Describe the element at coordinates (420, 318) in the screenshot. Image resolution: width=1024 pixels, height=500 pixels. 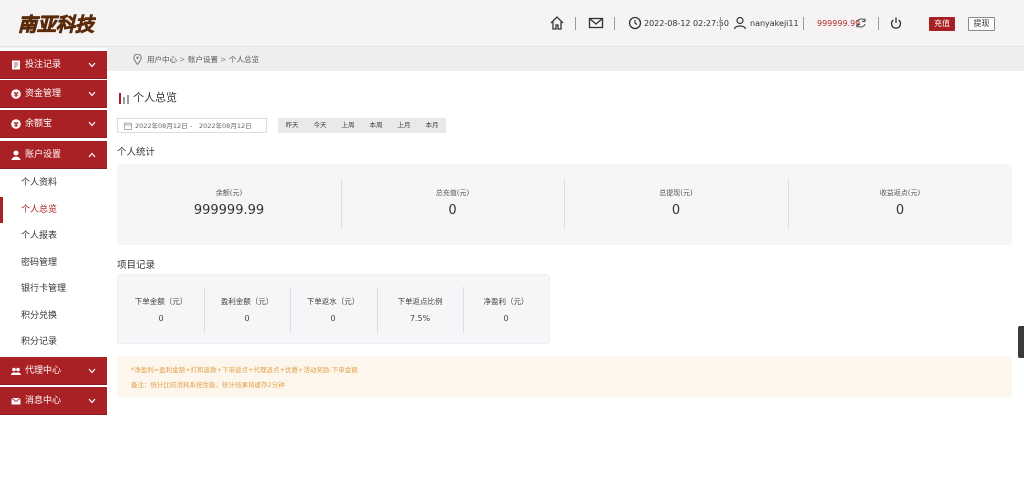
I see `record-value: 7.5%` at that location.